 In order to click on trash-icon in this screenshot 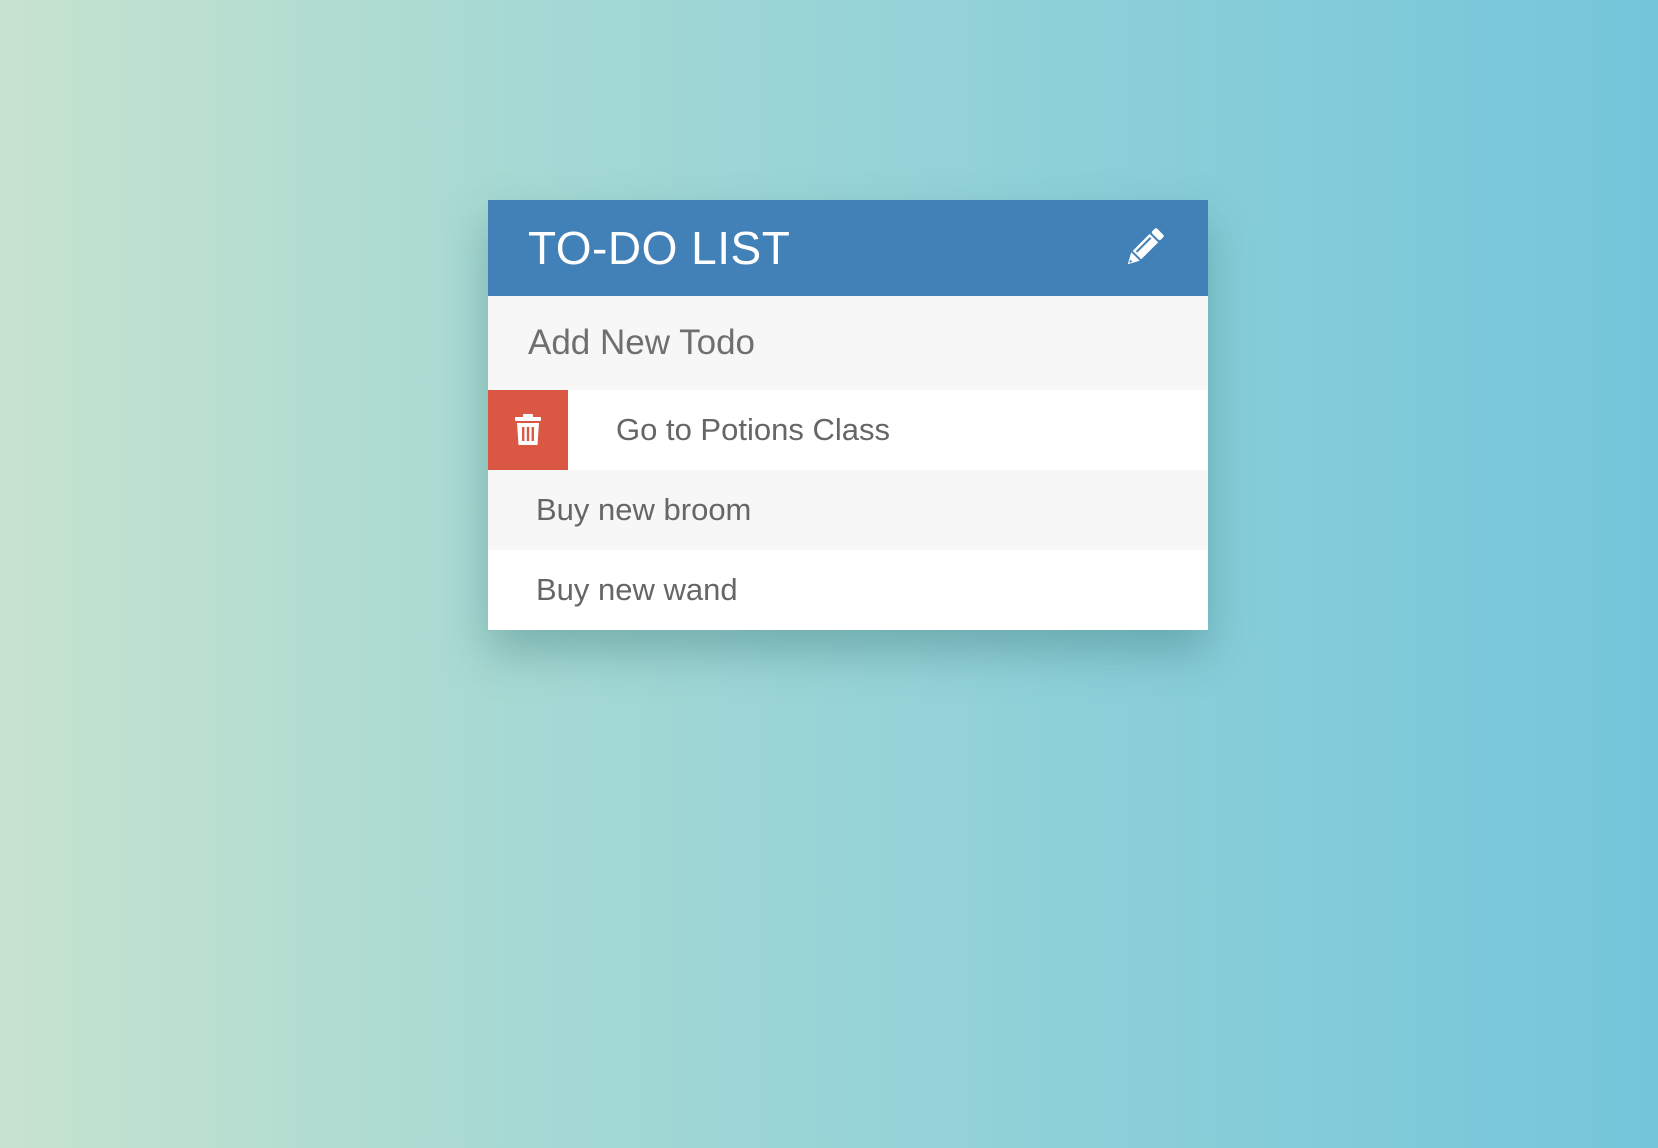, I will do `click(528, 429)`.